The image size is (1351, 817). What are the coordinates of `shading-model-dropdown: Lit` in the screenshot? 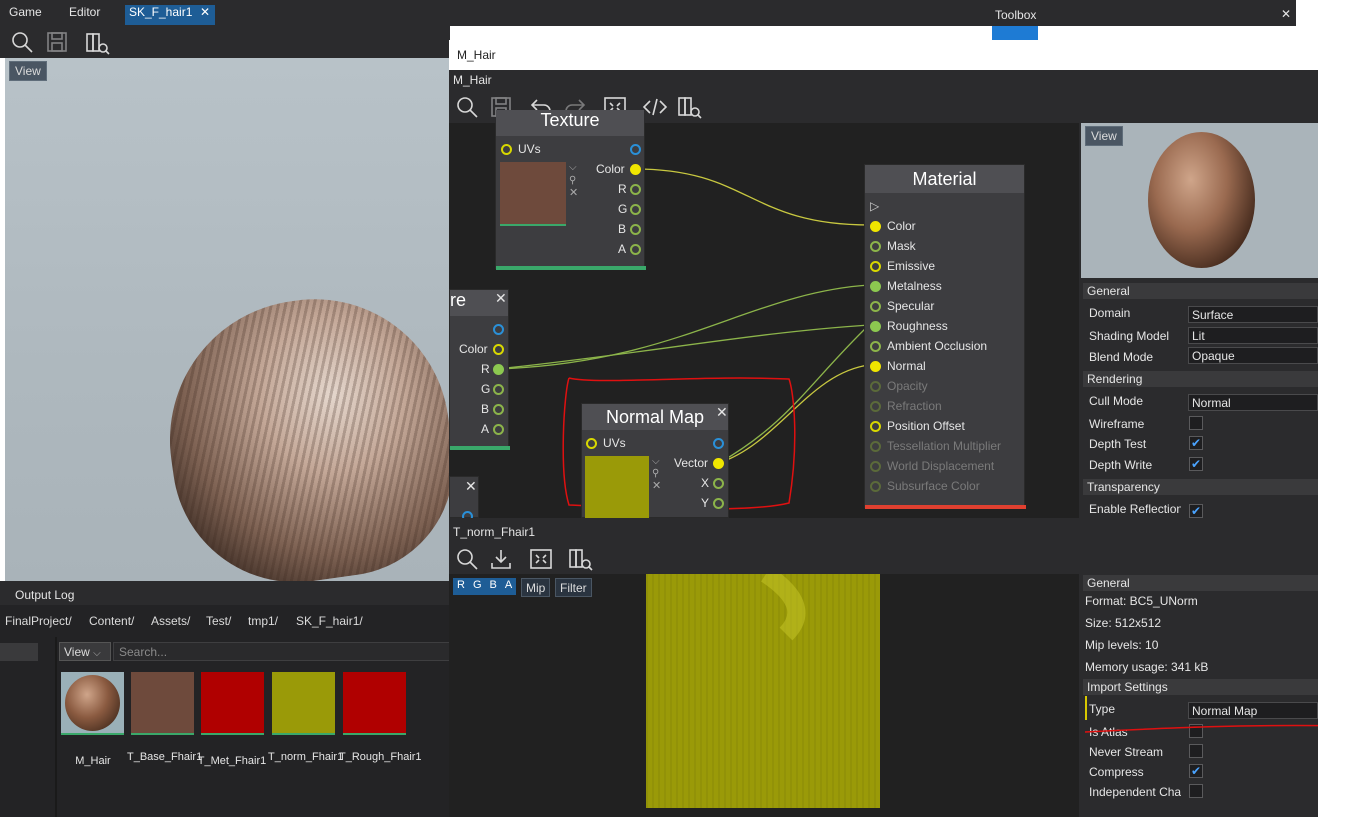 It's located at (1253, 335).